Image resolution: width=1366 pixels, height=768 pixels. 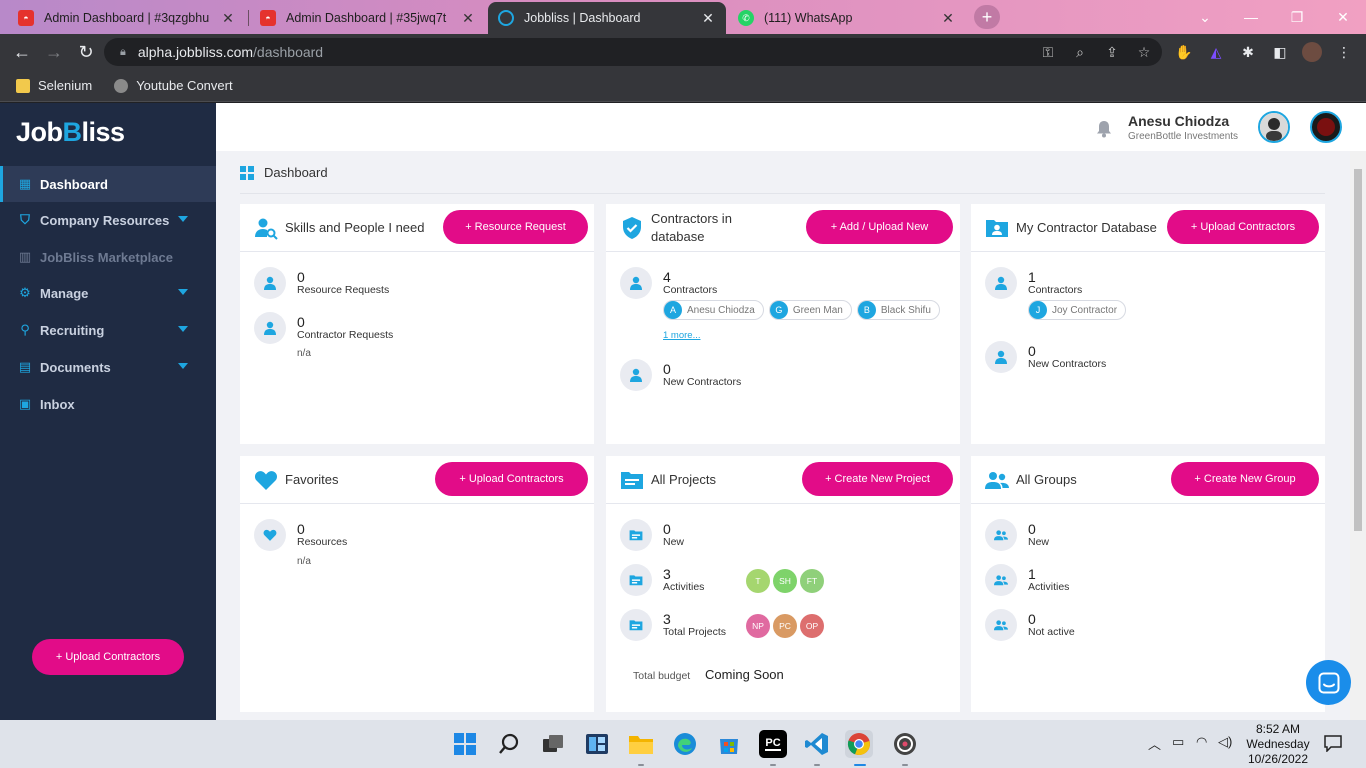 I want to click on card-title: Contractors in database, so click(x=691, y=227).